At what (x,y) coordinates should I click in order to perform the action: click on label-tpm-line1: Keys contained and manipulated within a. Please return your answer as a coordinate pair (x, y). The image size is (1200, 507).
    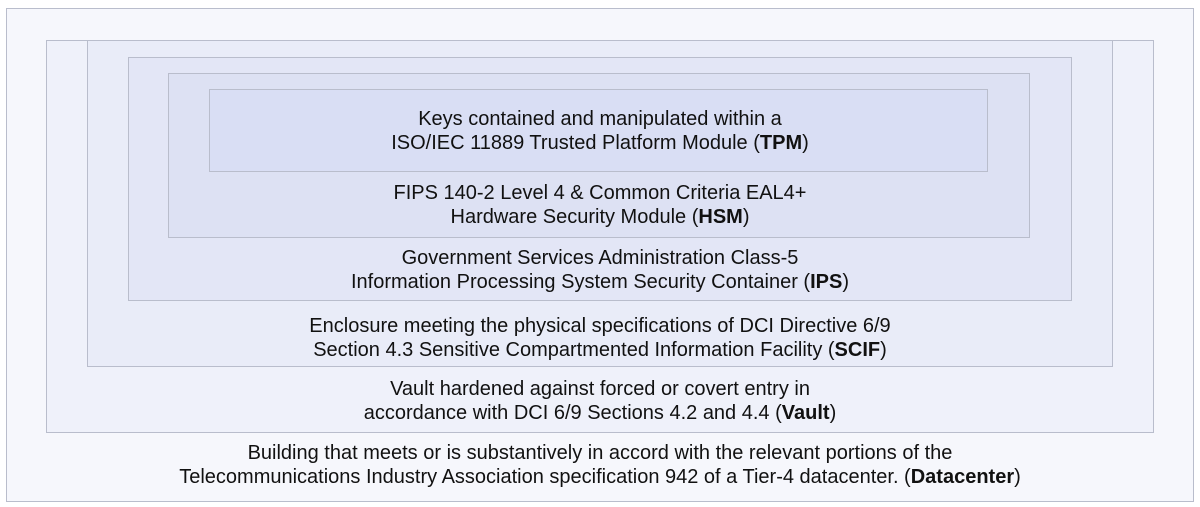
    Looking at the image, I should click on (600, 119).